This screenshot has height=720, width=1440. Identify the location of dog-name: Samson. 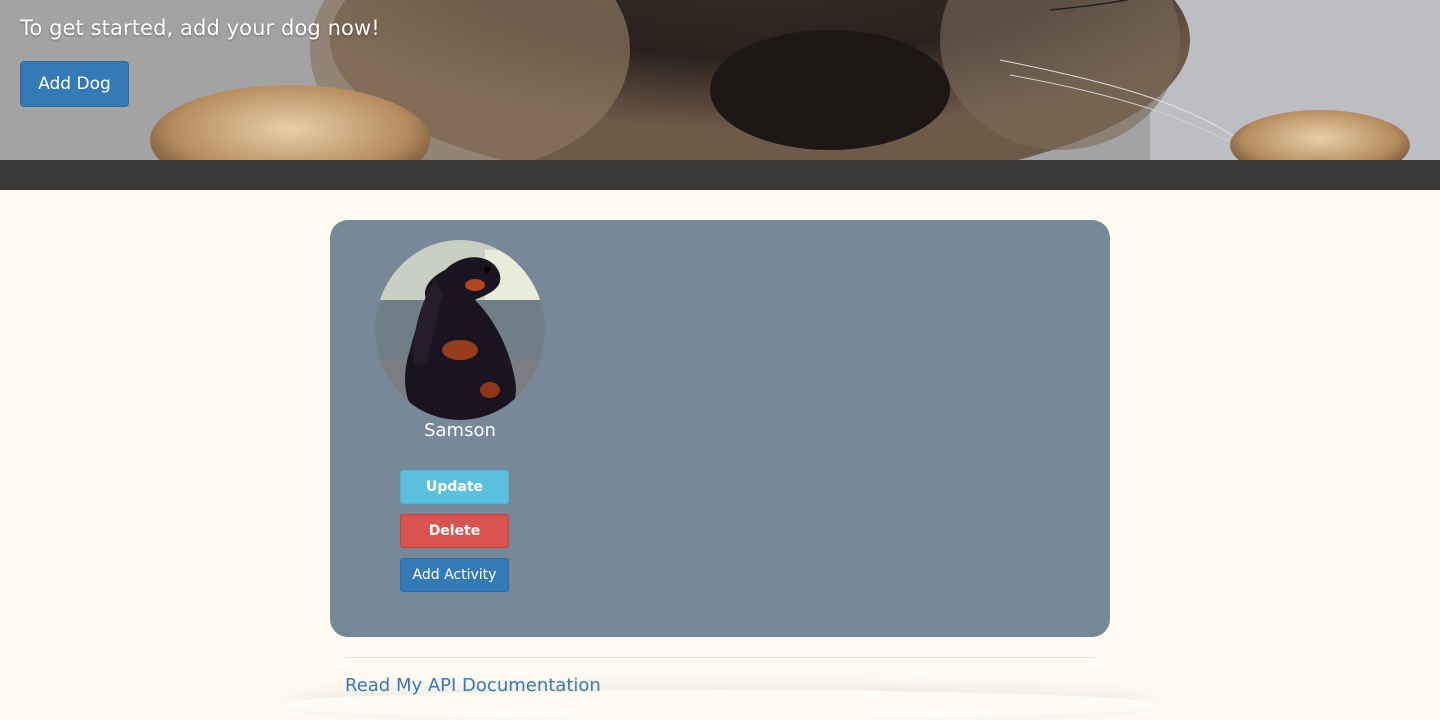
(460, 430).